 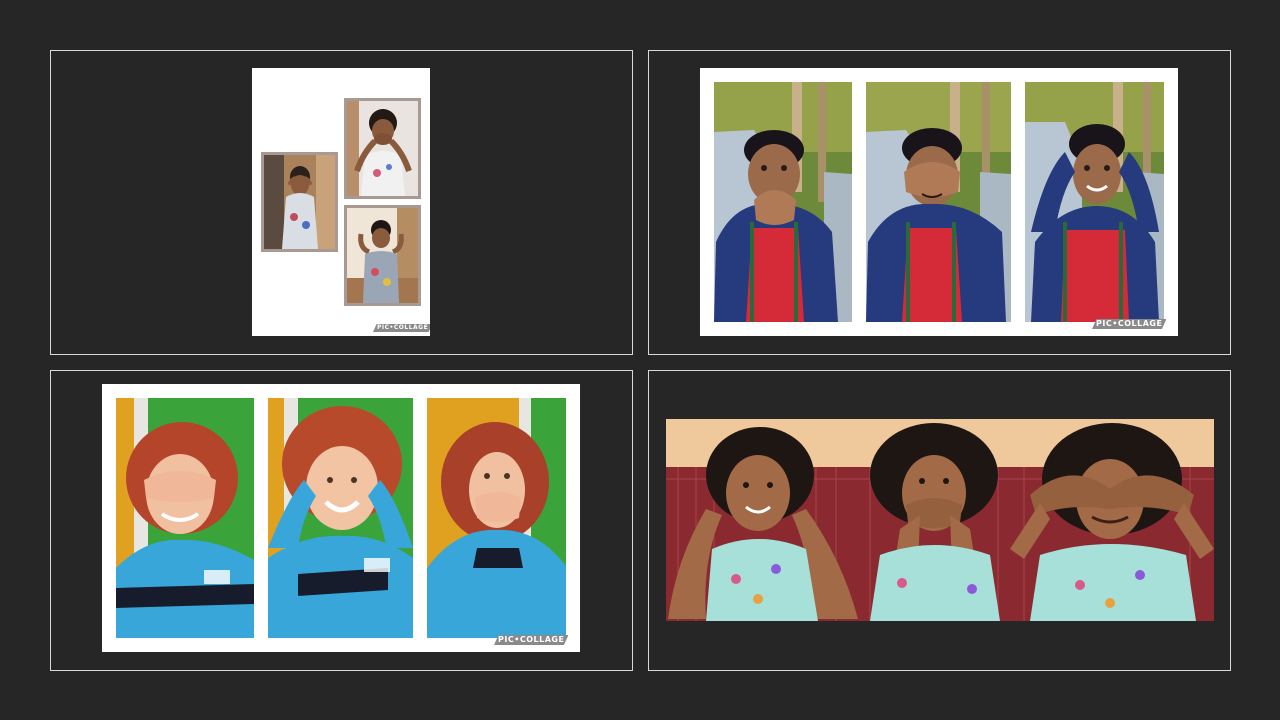 I want to click on collage-card-1: PIC•COLLAGE, so click(x=341, y=202).